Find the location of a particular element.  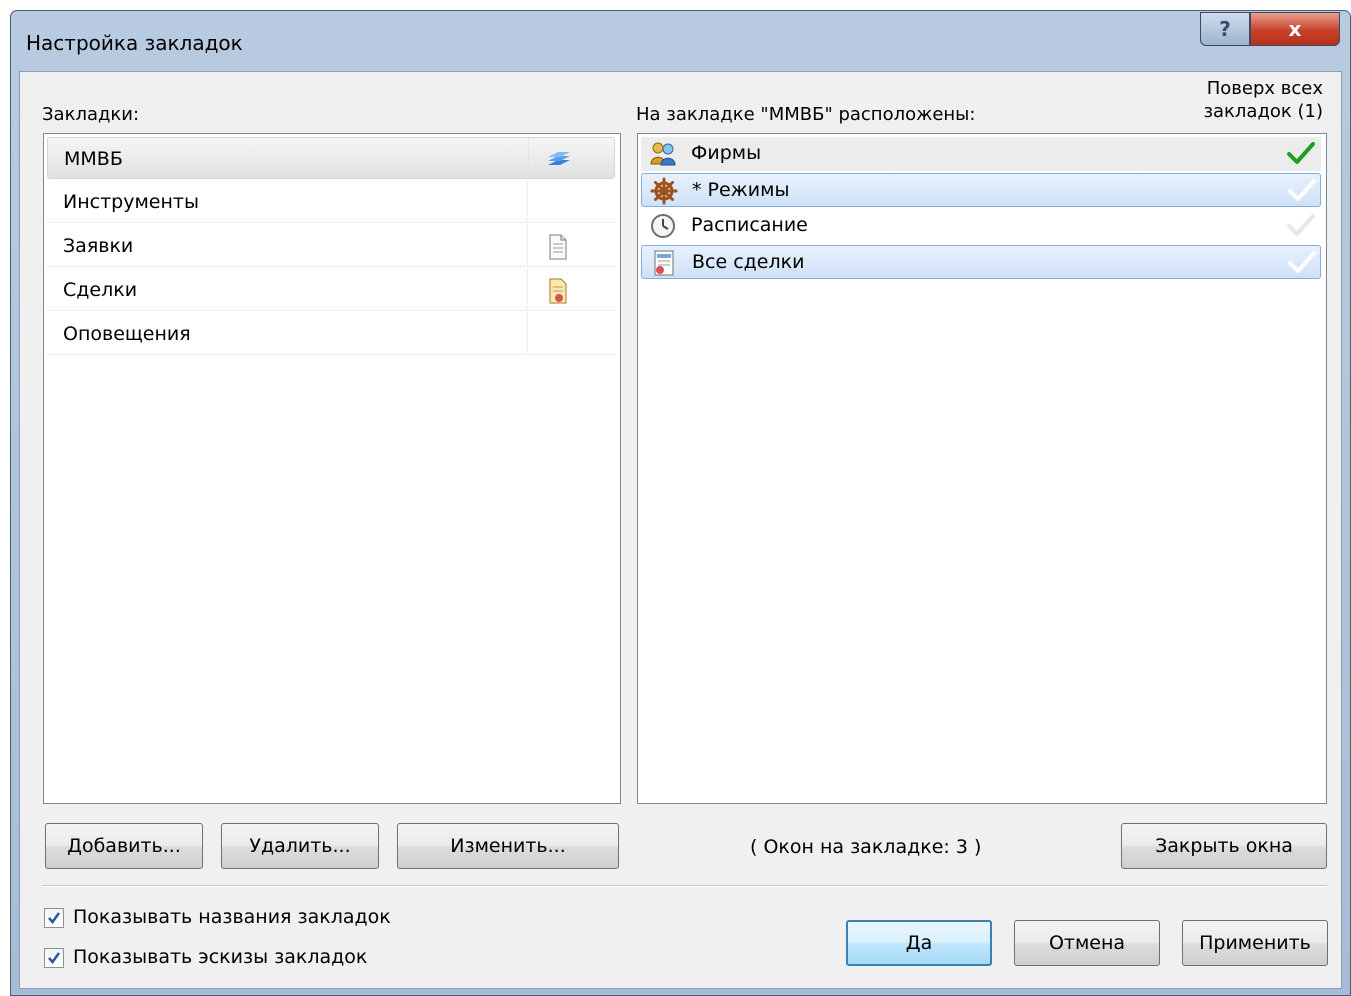

document-icon is located at coordinates (557, 246).